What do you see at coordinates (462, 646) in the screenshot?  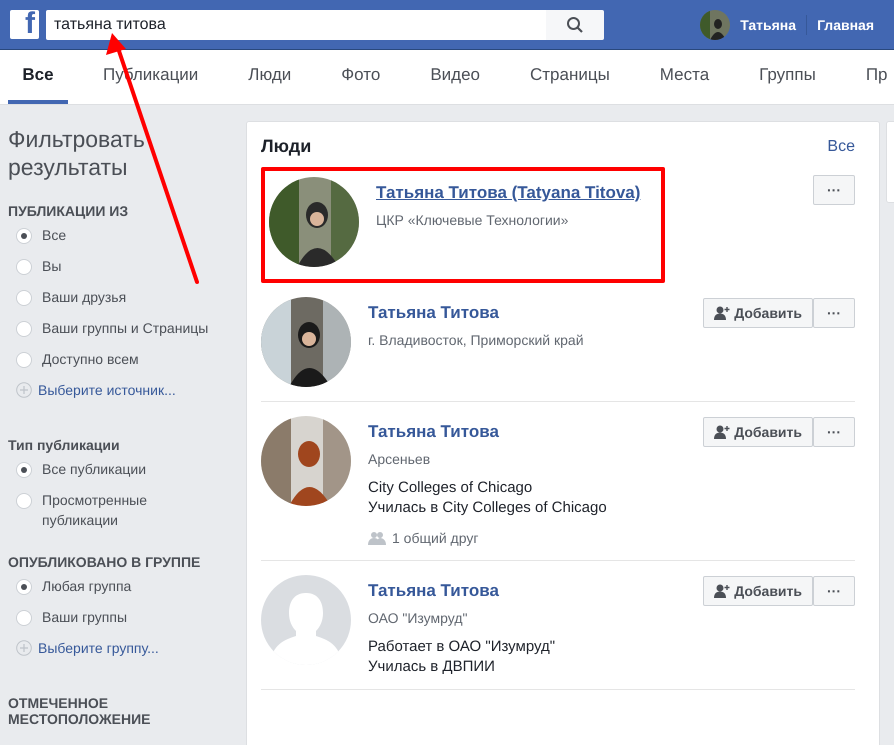 I see `person-detail: Работает в ОАО "Изумруд"` at bounding box center [462, 646].